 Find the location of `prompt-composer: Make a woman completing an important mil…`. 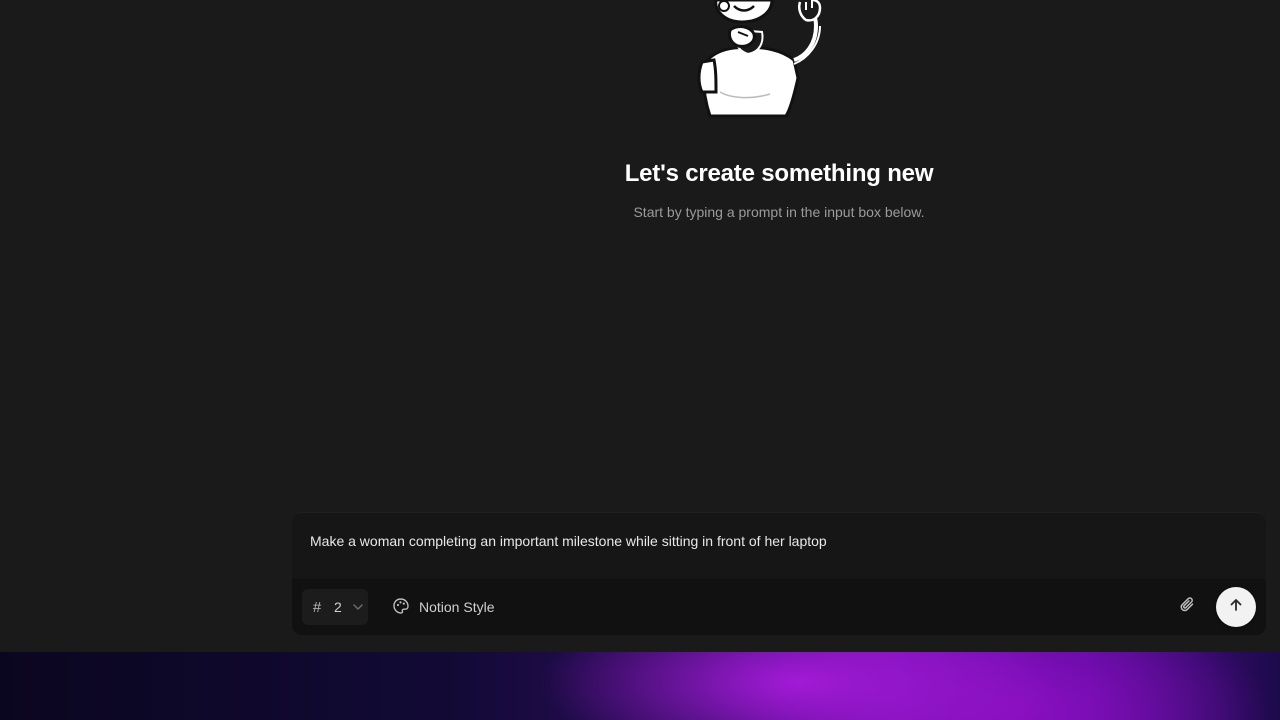

prompt-composer: Make a woman completing an important mil… is located at coordinates (779, 573).